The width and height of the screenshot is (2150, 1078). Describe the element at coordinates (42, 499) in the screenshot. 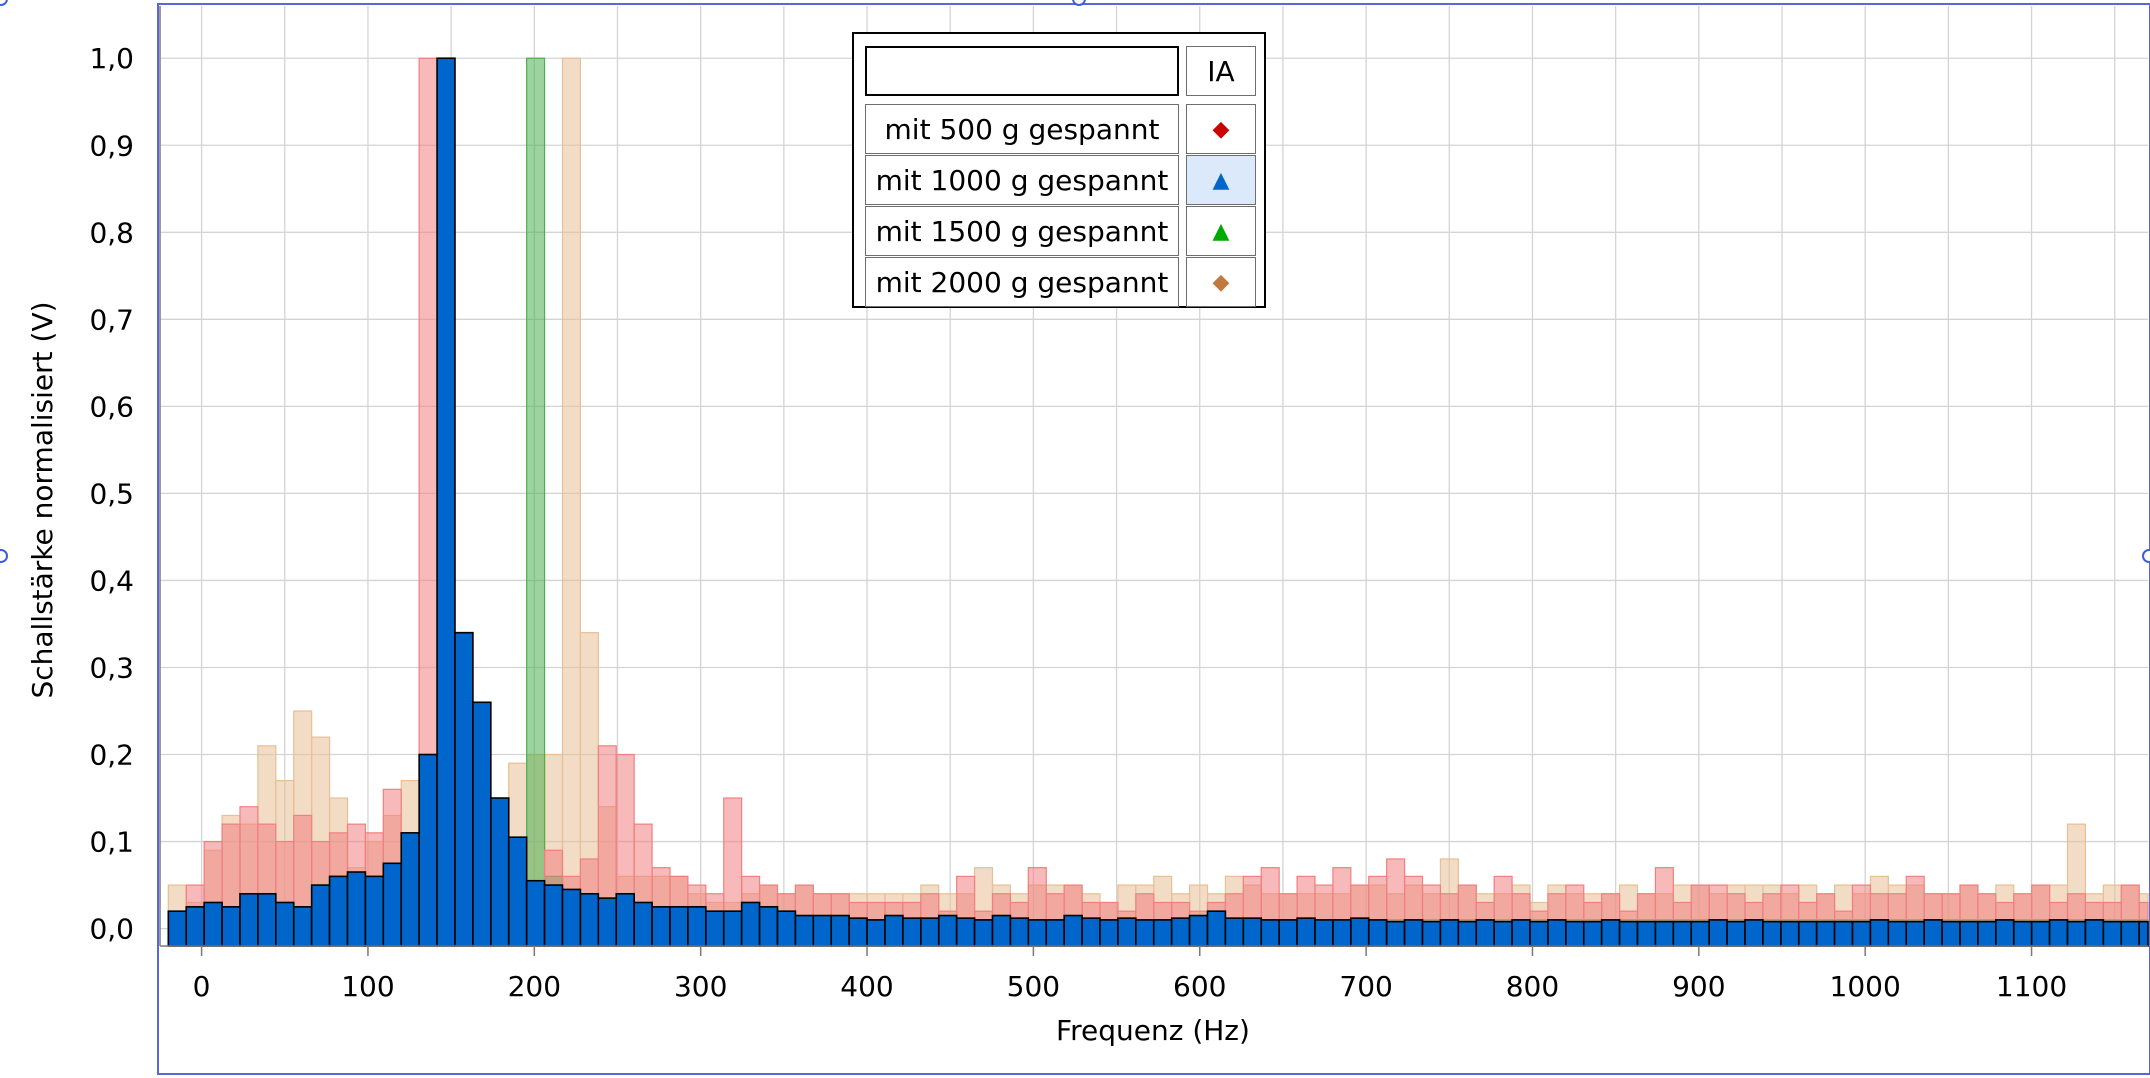

I see `y-axis-label: Schallstärke normalisiert (V)` at that location.